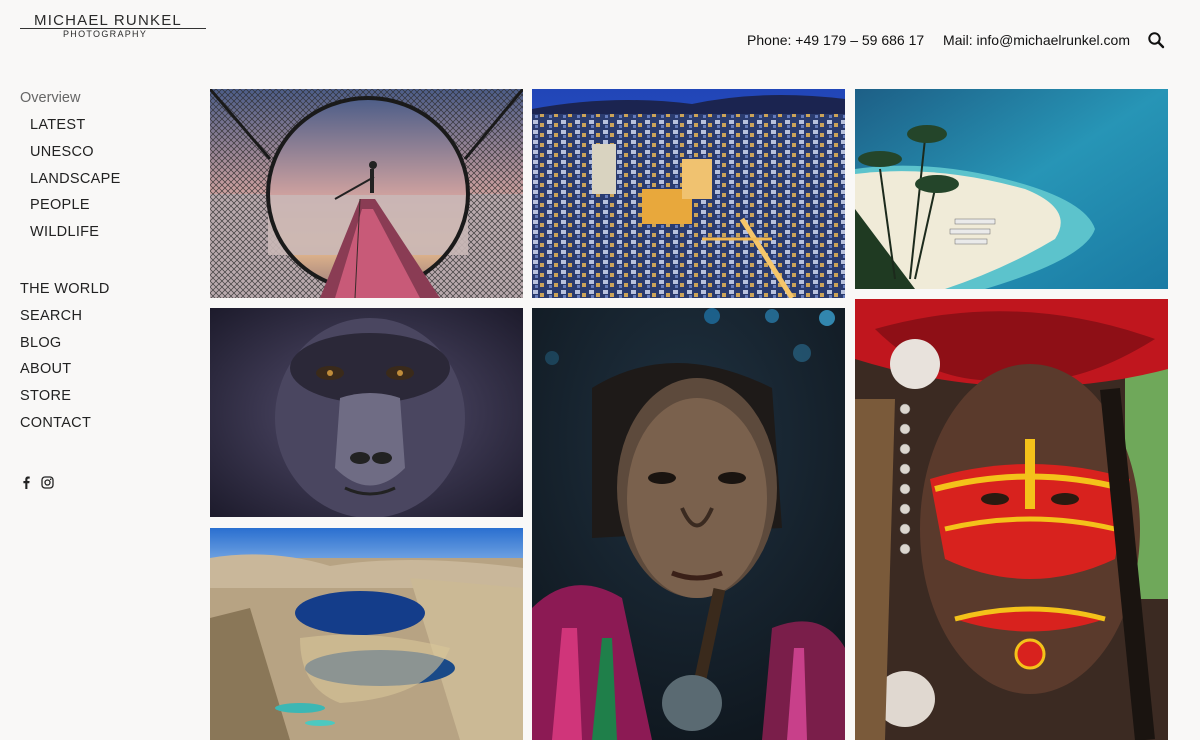  What do you see at coordinates (37, 482) in the screenshot?
I see `social-links` at bounding box center [37, 482].